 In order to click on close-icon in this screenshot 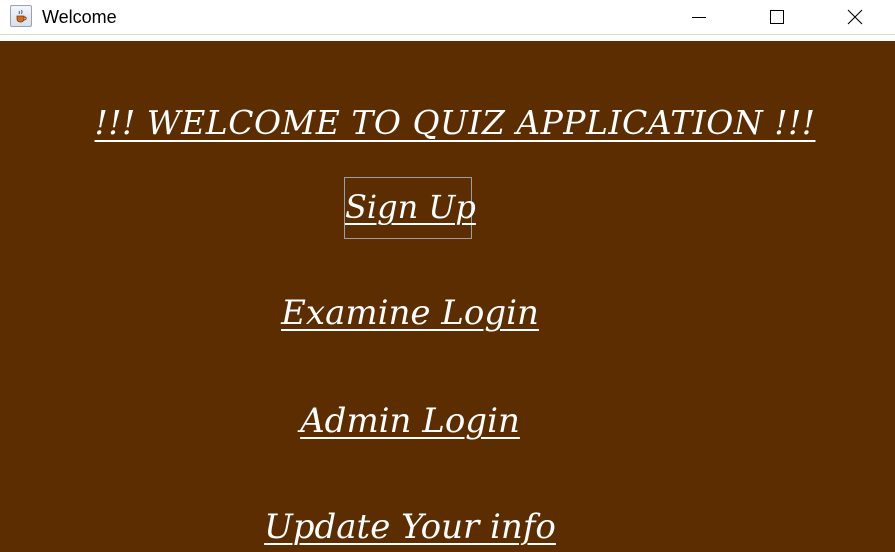, I will do `click(855, 16)`.